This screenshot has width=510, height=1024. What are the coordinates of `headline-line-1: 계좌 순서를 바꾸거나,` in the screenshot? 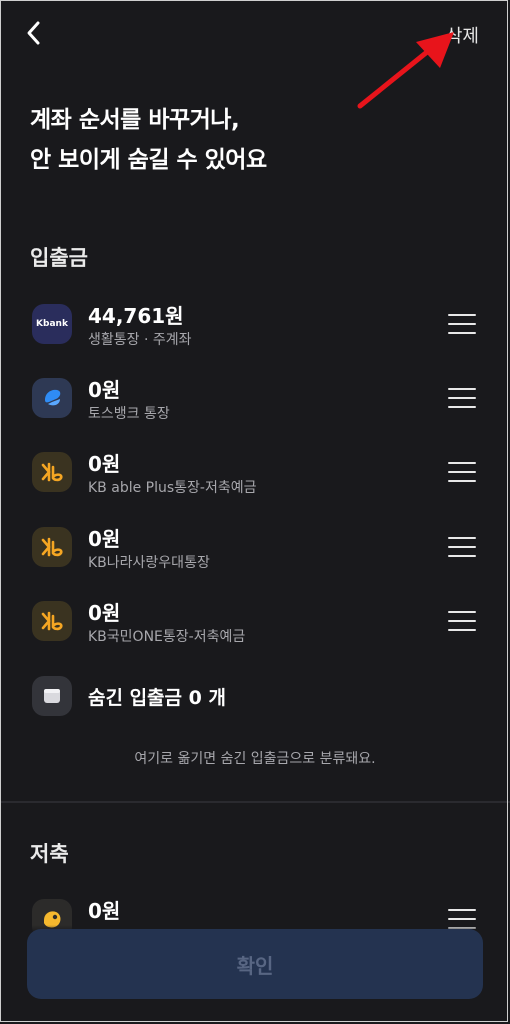 It's located at (135, 120).